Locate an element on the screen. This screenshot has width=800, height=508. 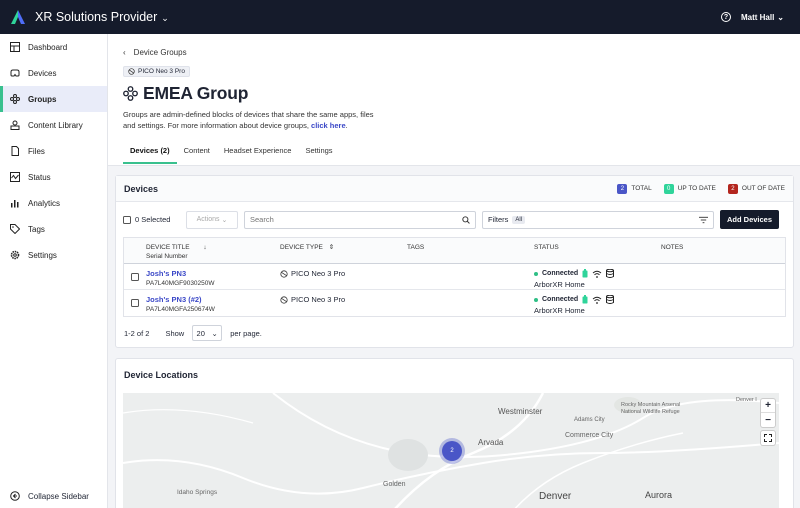
tab-settings: Settings is located at coordinates (318, 152).